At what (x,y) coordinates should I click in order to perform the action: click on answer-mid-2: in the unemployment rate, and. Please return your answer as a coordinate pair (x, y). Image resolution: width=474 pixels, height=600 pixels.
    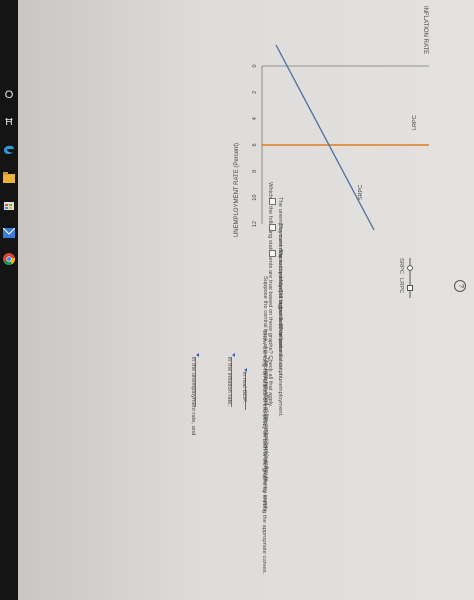
    Looking at the image, I should click on (193, 396).